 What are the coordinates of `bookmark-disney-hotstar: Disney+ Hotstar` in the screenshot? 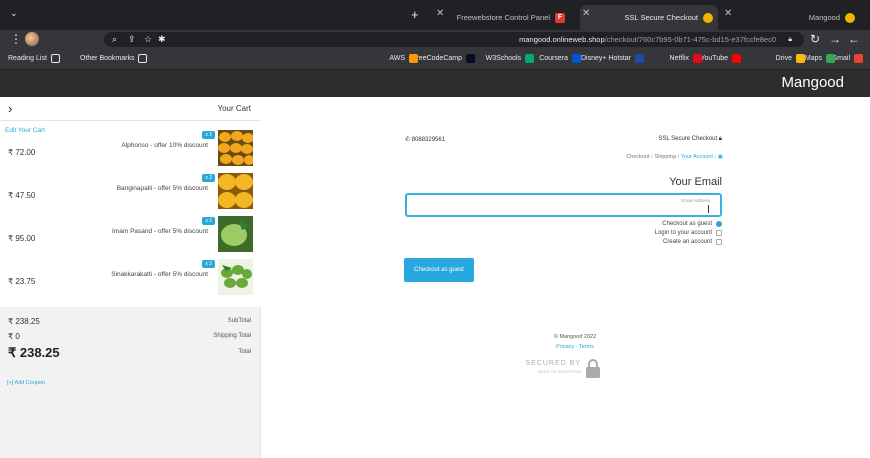 It's located at (612, 58).